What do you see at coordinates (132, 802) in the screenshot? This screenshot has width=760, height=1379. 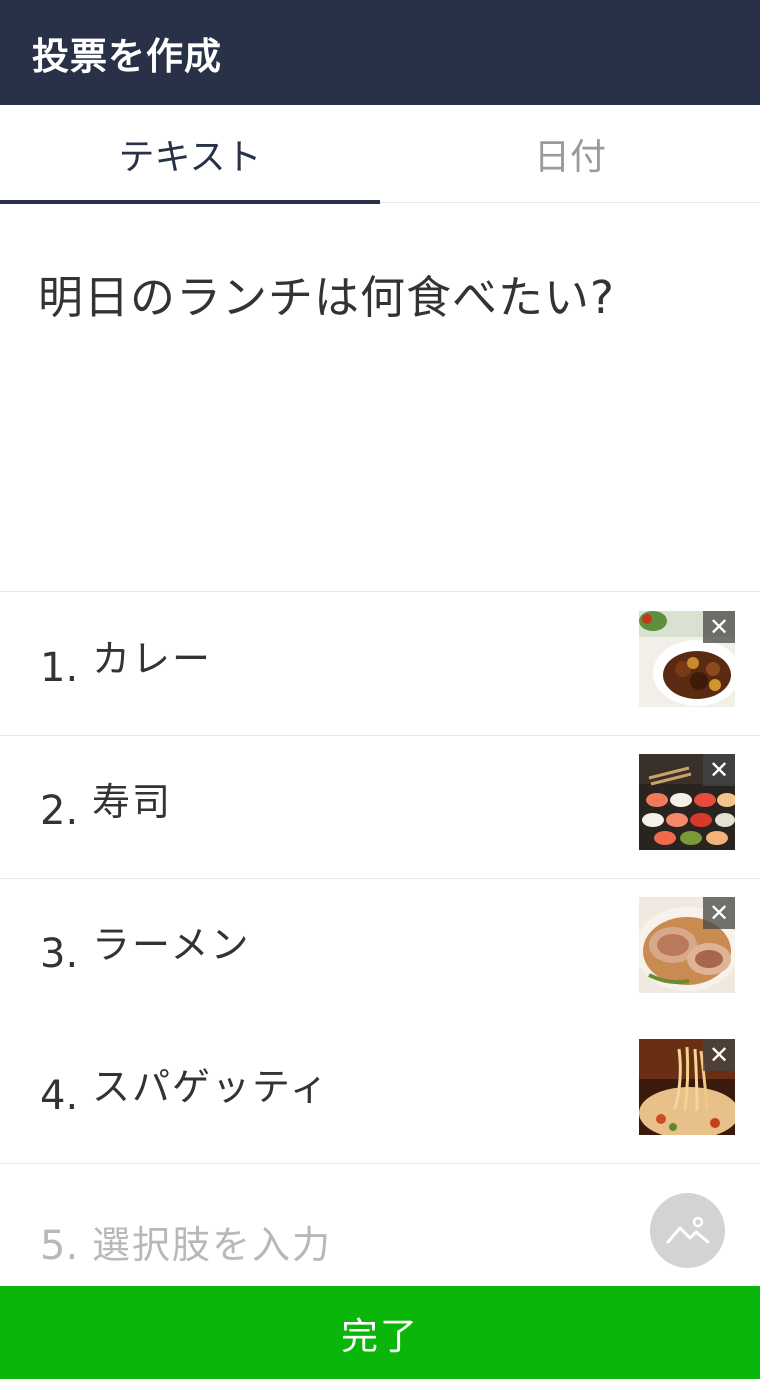 I see `option-label: 寿司` at bounding box center [132, 802].